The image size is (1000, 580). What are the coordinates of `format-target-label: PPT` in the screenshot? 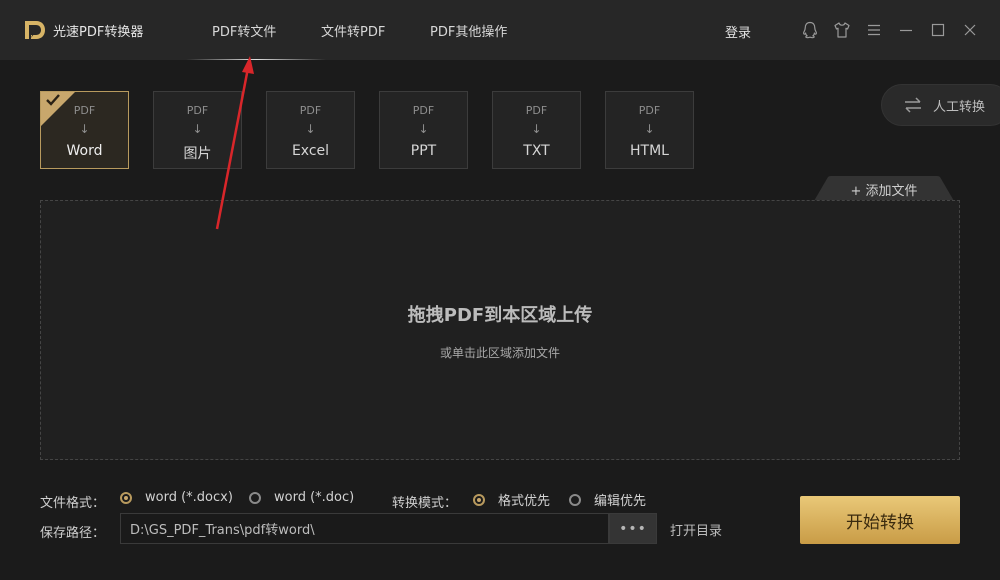 It's located at (423, 151).